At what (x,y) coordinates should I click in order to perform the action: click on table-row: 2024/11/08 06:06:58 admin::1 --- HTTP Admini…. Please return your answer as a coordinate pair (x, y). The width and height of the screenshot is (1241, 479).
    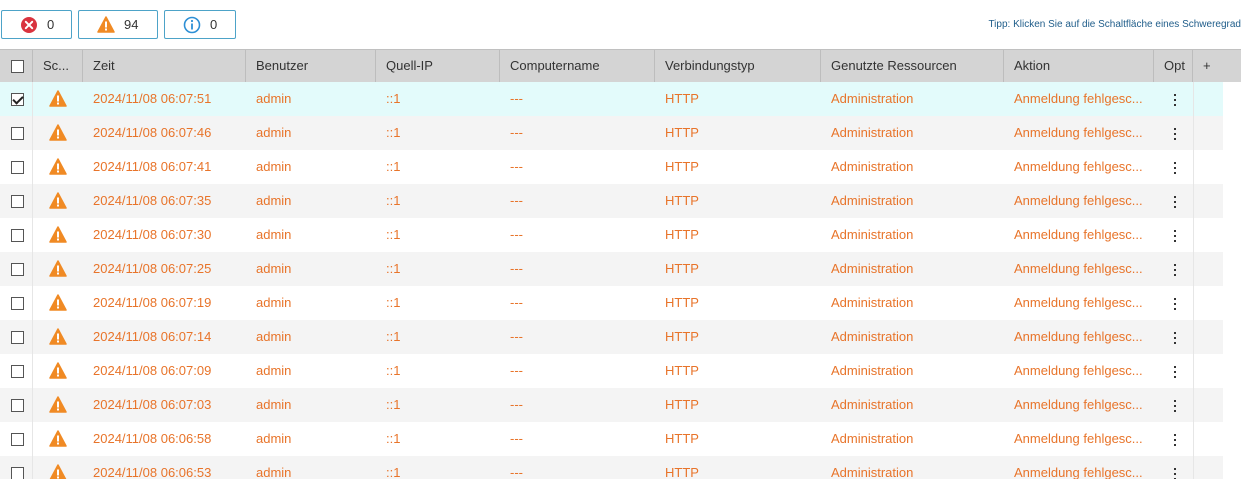
    Looking at the image, I should click on (611, 439).